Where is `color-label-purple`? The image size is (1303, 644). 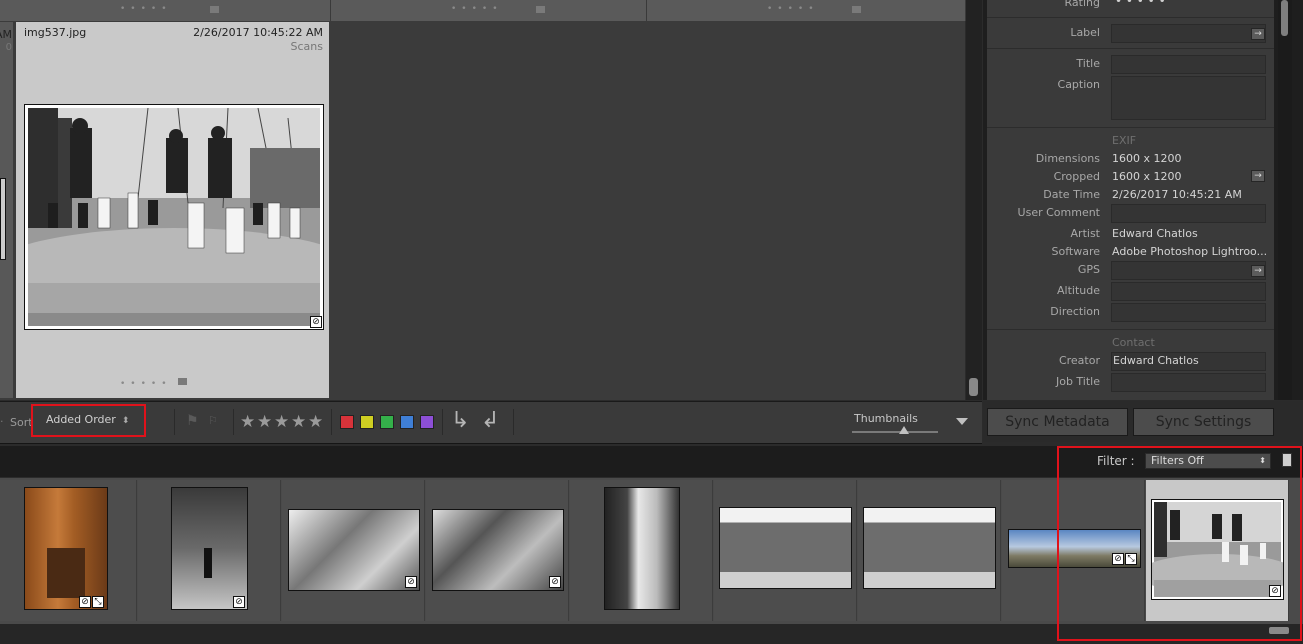
color-label-purple is located at coordinates (427, 422).